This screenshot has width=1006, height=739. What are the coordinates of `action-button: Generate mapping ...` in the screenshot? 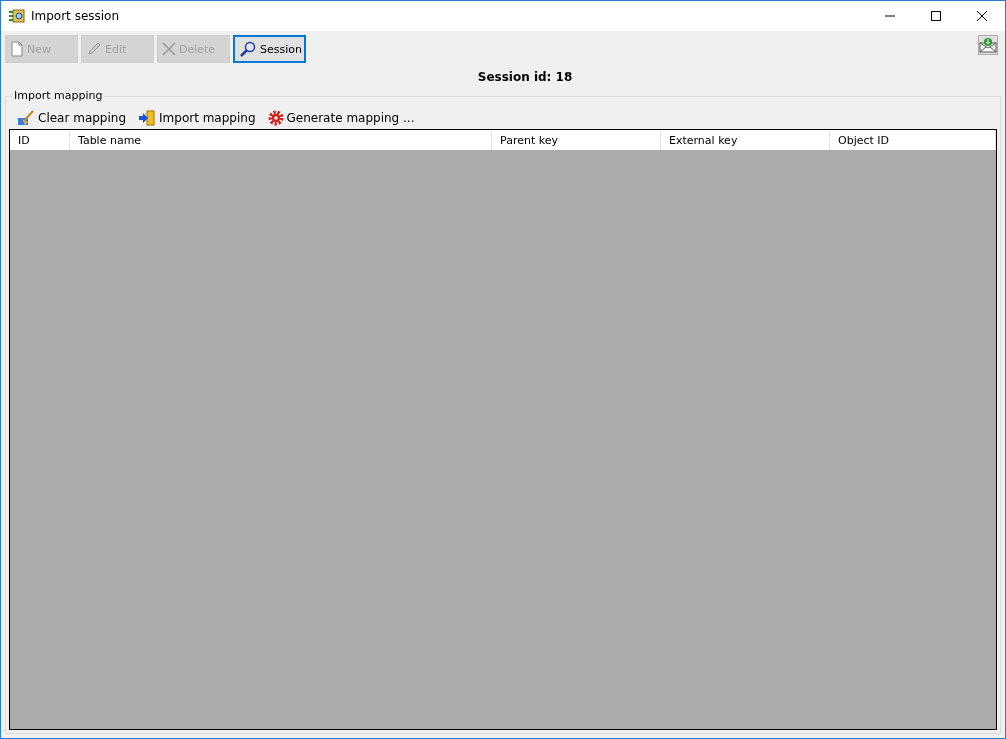 It's located at (341, 118).